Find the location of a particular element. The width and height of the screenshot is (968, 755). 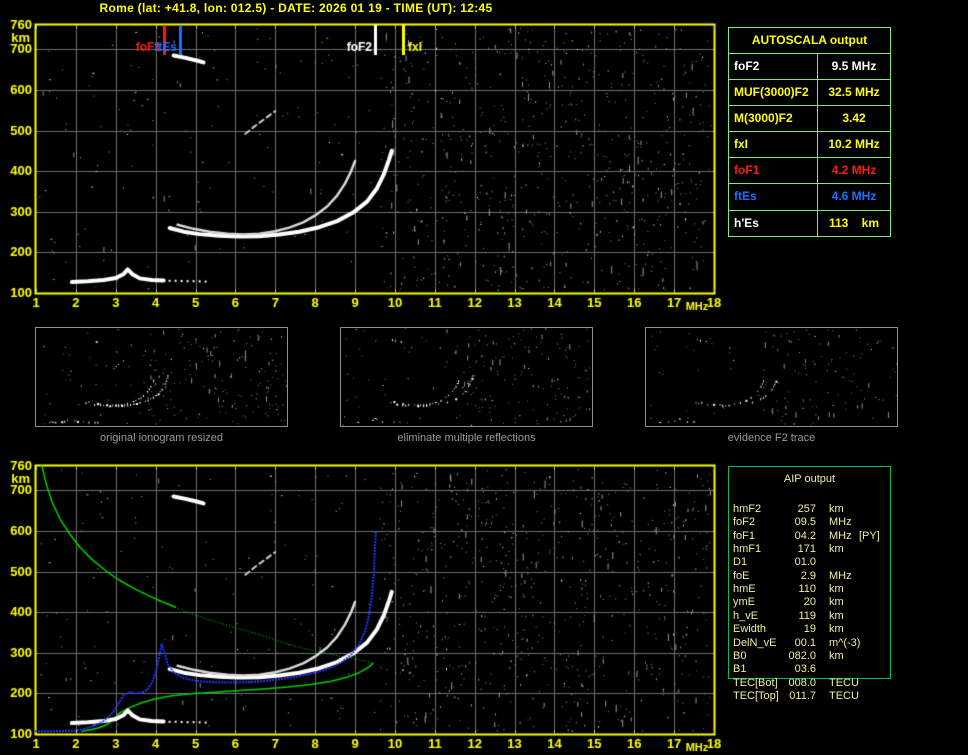

aip-row-hmf1: hmF1 171 km is located at coordinates (813, 549).